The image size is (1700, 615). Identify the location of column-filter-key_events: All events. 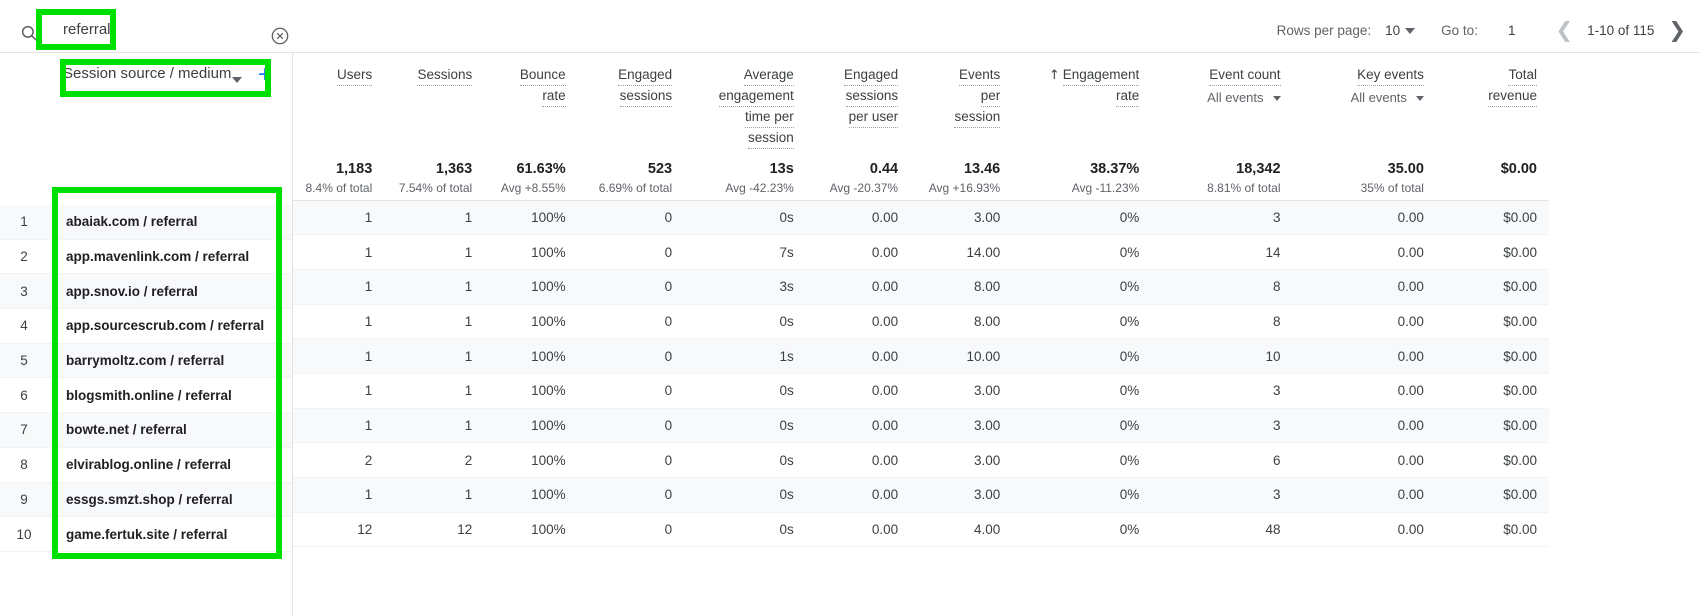
(1360, 97).